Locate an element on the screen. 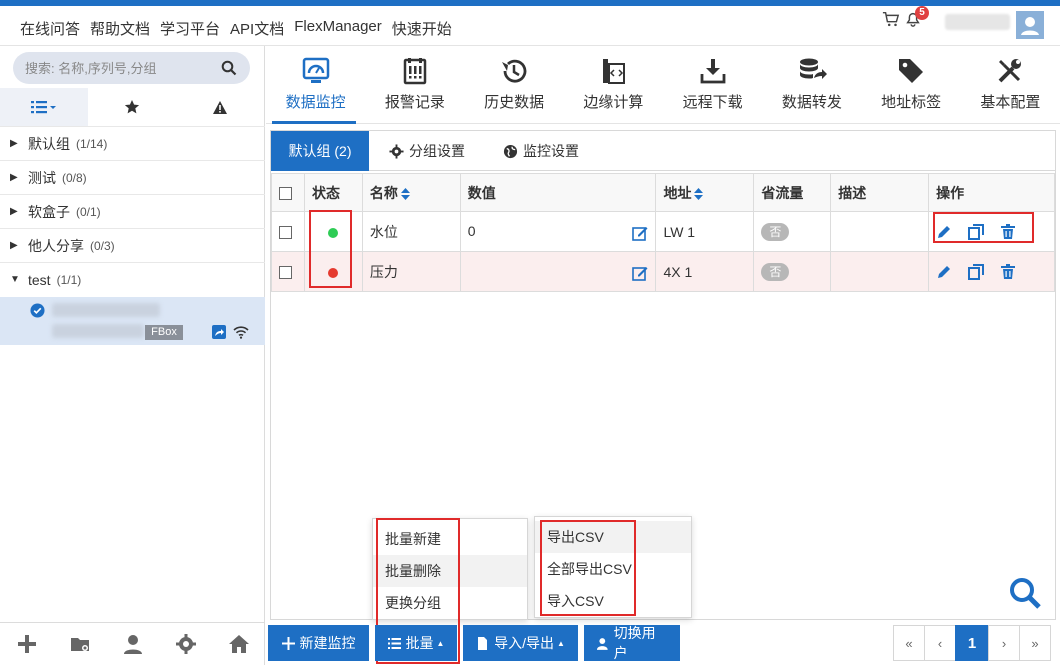  group-name: 他人分享 is located at coordinates (56, 245).